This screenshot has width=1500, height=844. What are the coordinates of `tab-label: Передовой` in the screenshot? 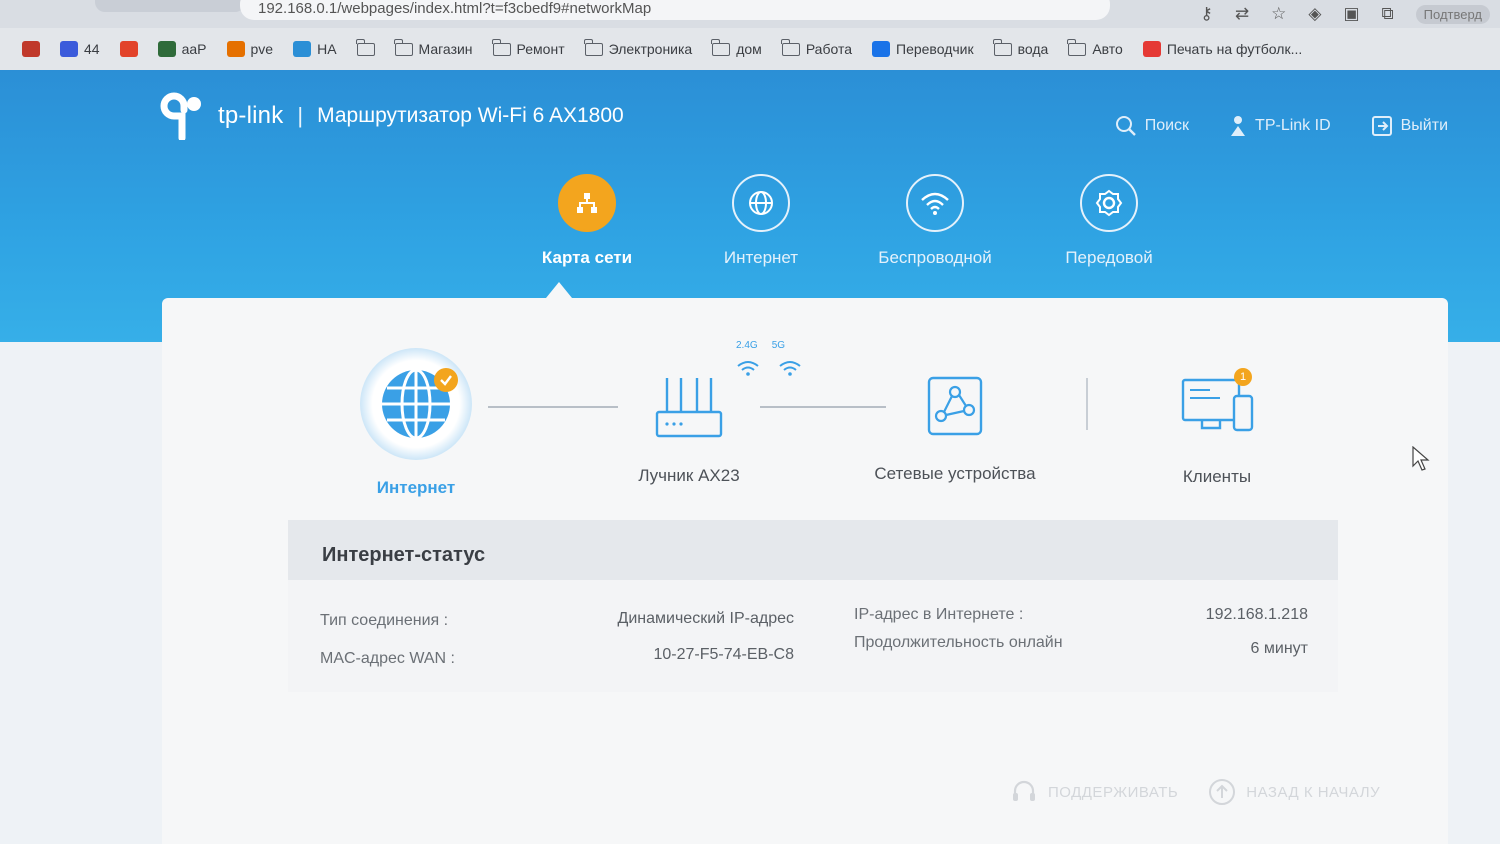 It's located at (1109, 257).